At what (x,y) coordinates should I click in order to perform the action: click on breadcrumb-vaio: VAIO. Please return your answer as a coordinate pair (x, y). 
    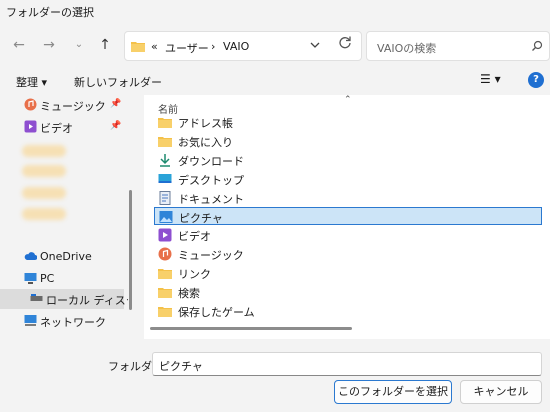
    Looking at the image, I should click on (236, 46).